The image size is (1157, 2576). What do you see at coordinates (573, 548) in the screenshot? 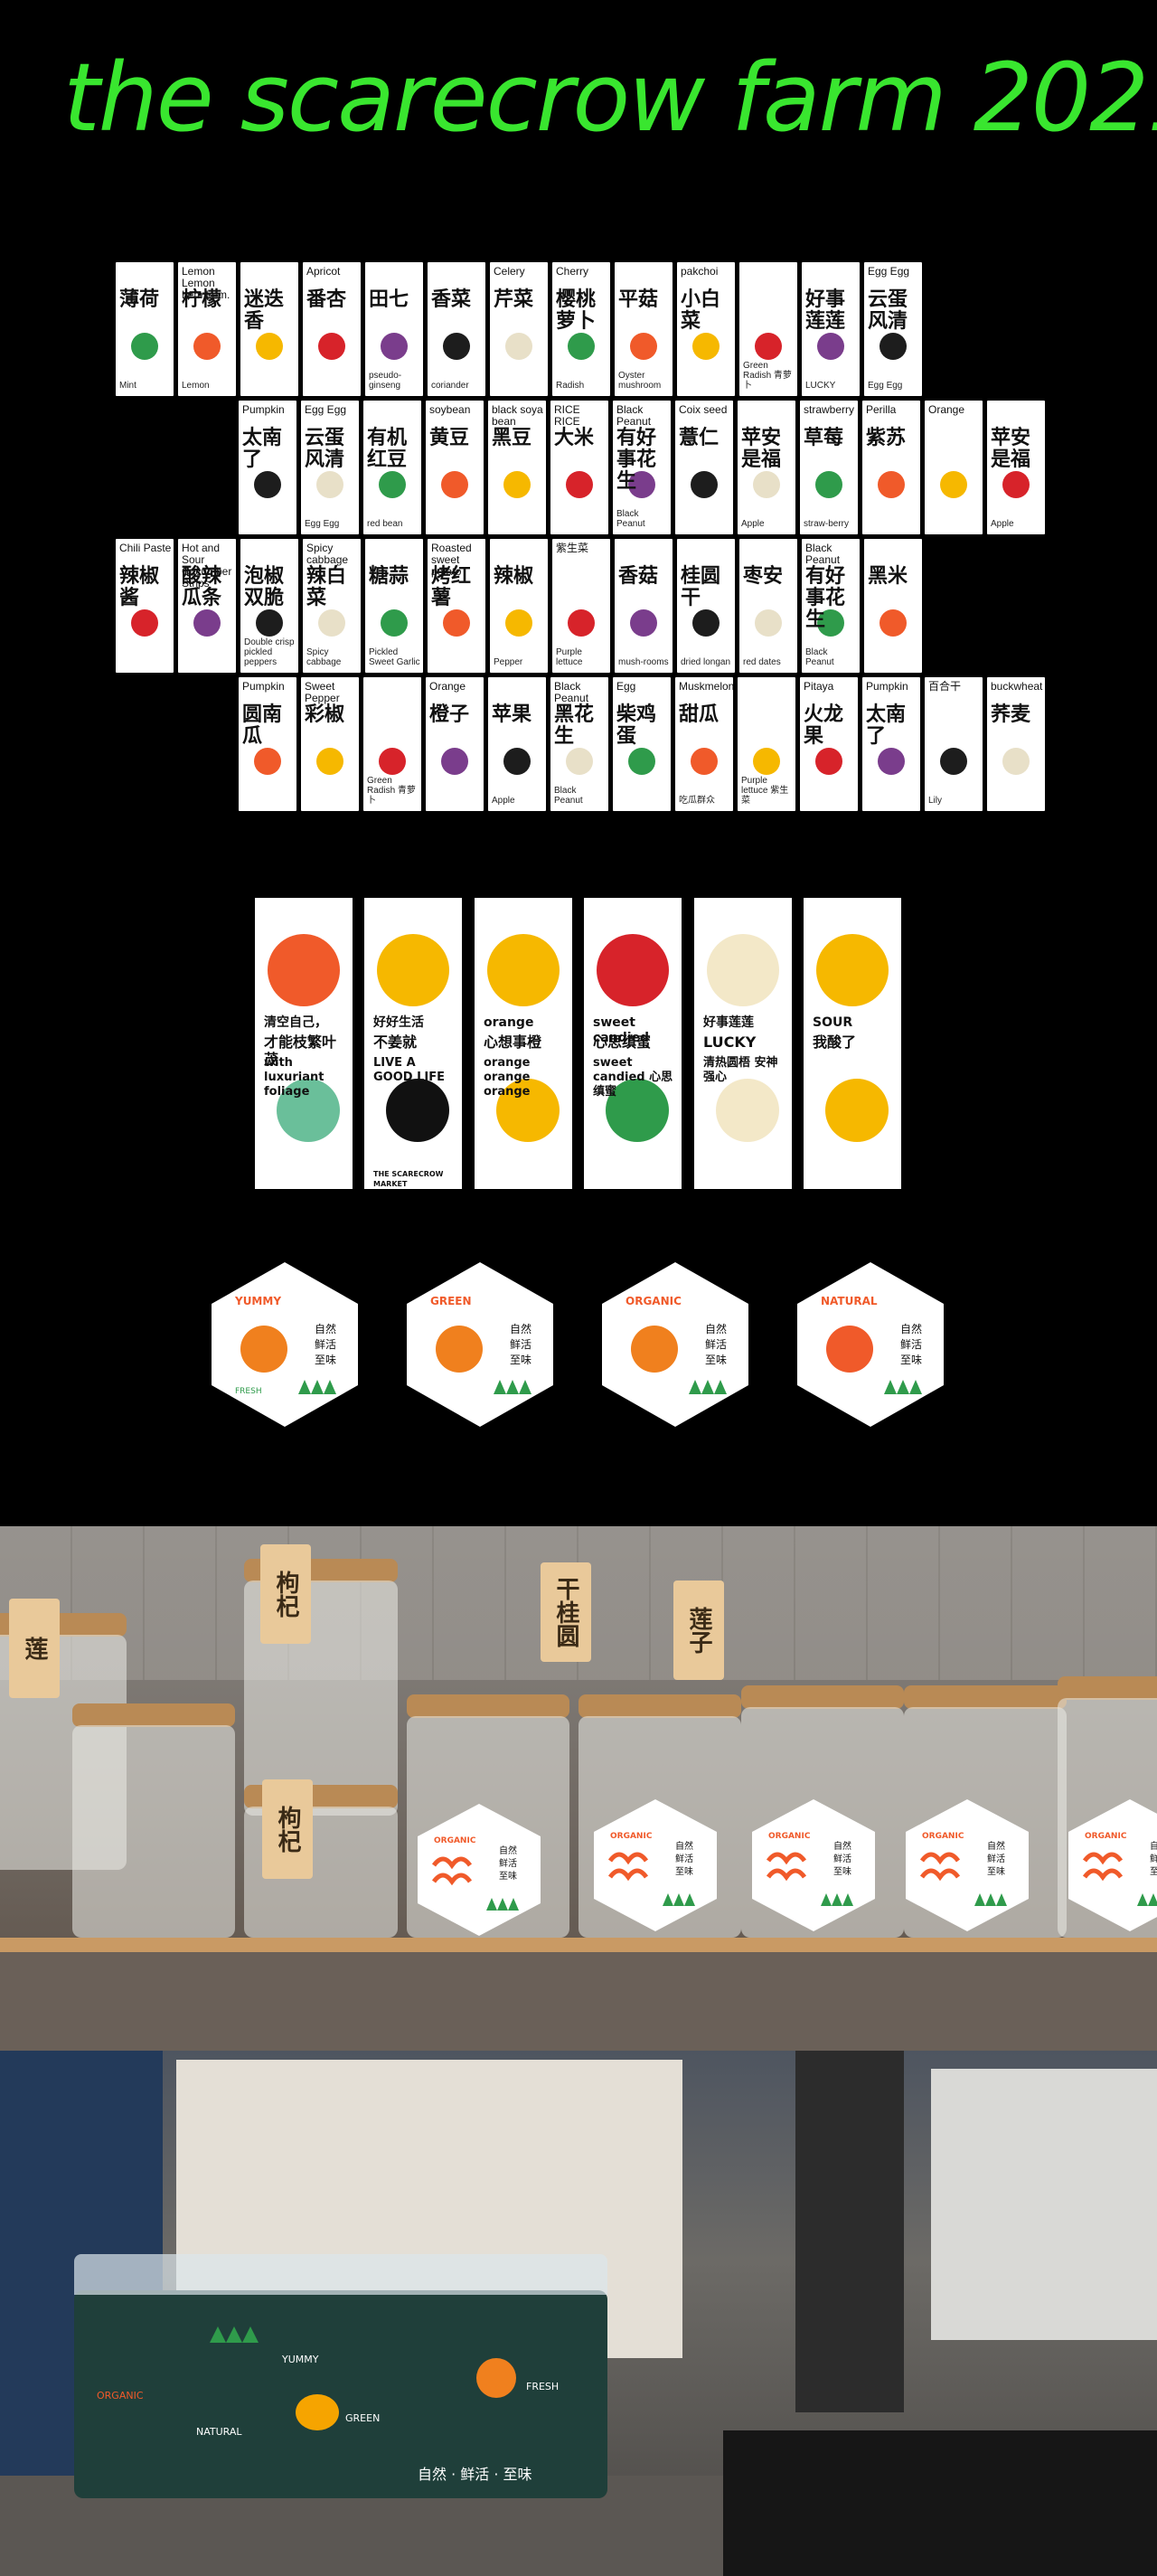
I see `label-en-text: 紫生菜` at bounding box center [573, 548].